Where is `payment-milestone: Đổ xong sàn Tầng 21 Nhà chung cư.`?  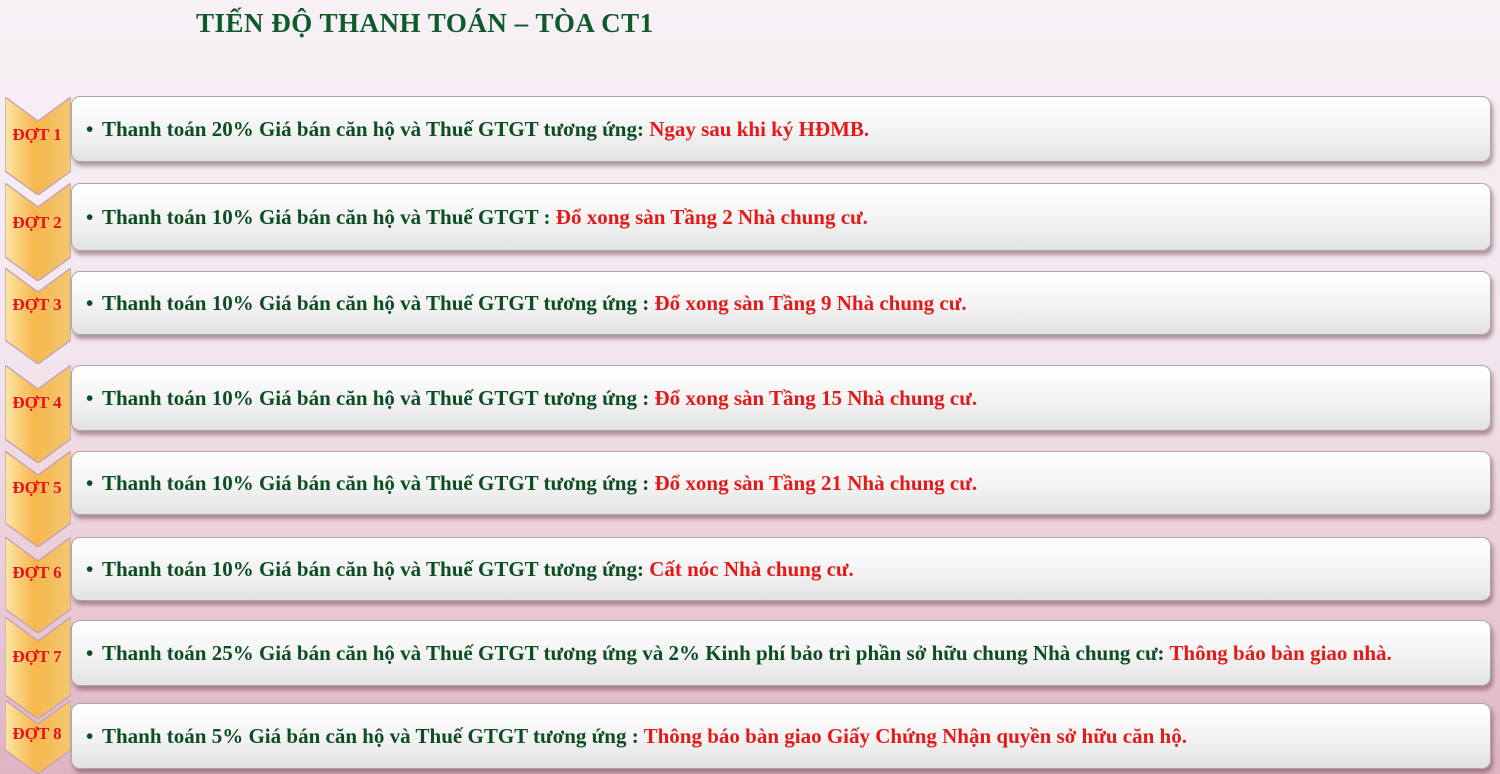 payment-milestone: Đổ xong sàn Tầng 21 Nhà chung cư. is located at coordinates (816, 483).